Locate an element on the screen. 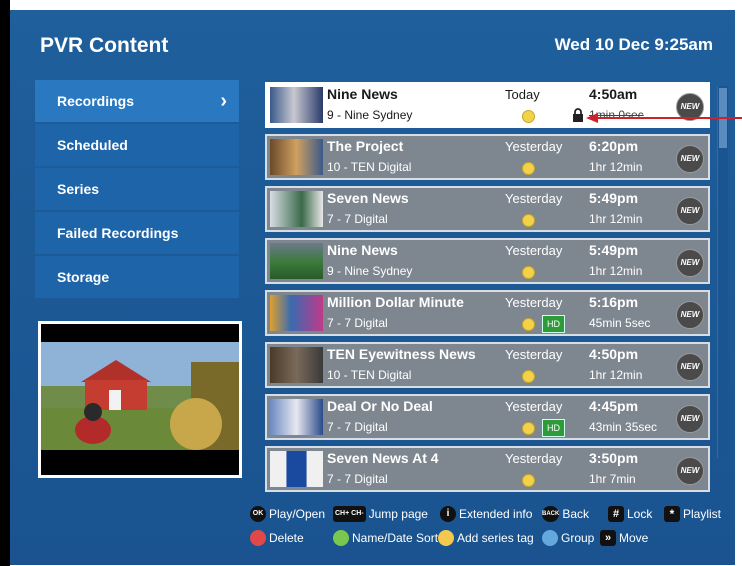  legend-label: Delete is located at coordinates (286, 538).